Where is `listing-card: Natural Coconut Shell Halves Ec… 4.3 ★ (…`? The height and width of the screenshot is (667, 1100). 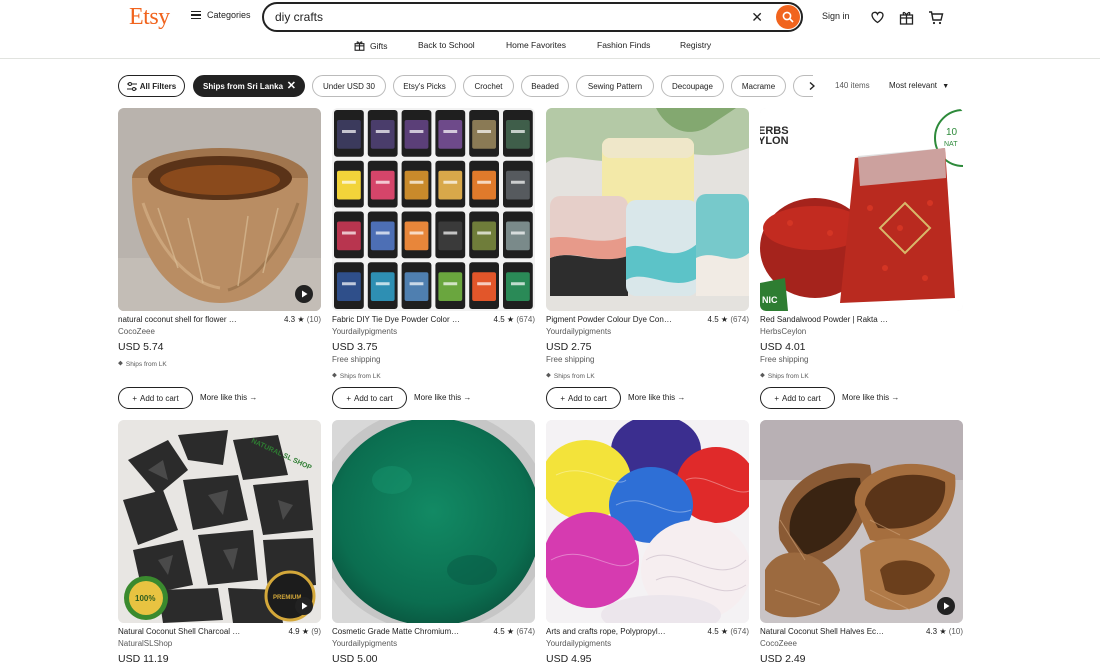 listing-card: Natural Coconut Shell Halves Ec… 4.3 ★ (… is located at coordinates (861, 543).